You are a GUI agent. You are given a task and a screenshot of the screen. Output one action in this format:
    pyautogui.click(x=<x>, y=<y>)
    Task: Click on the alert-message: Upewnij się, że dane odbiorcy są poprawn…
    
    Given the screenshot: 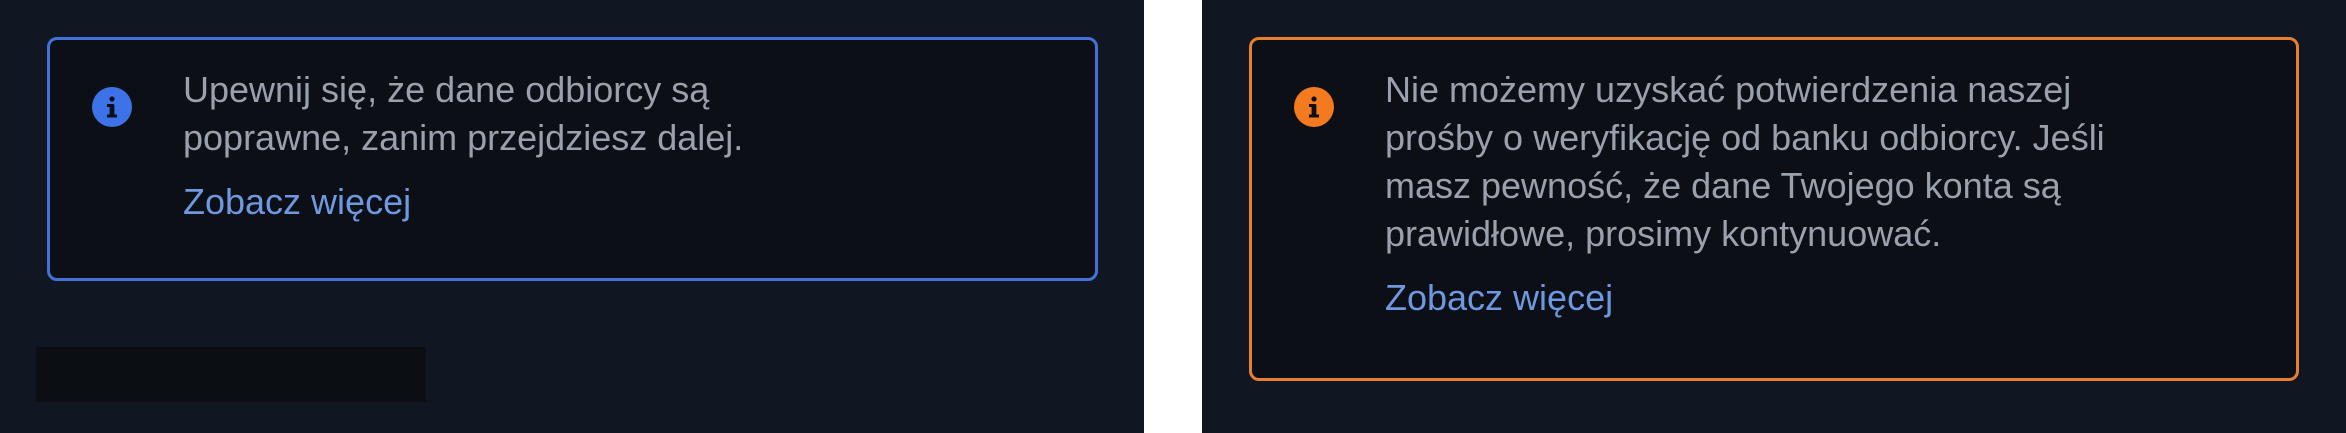 What is the action you would take?
    pyautogui.click(x=463, y=113)
    